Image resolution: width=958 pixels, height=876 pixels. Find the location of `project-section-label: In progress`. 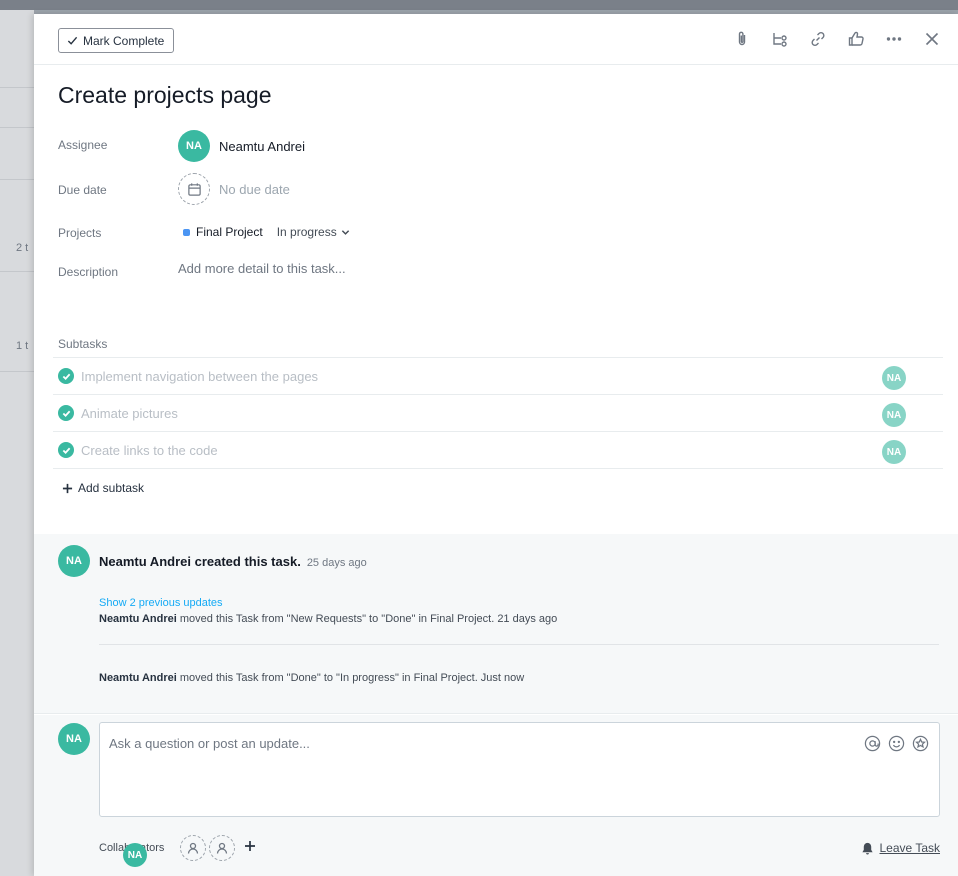

project-section-label: In progress is located at coordinates (306, 232).